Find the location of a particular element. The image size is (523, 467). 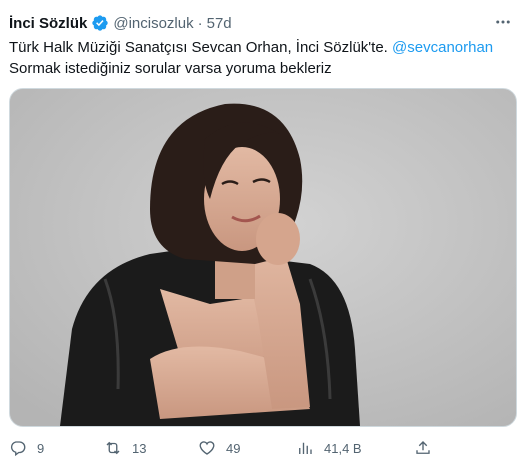

tweet-actions: 9 13 49 41,4 B is located at coordinates (260, 448).